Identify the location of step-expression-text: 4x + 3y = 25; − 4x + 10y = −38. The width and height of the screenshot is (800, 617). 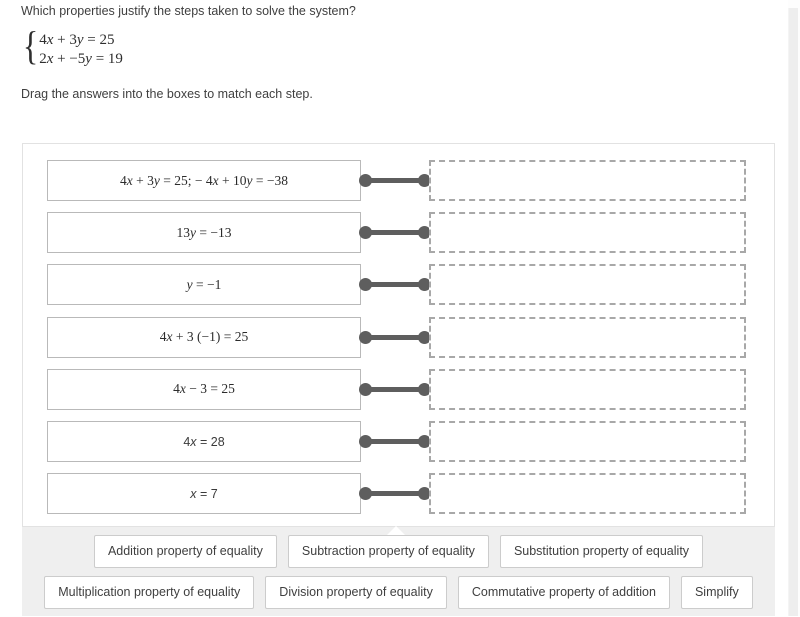
(204, 180).